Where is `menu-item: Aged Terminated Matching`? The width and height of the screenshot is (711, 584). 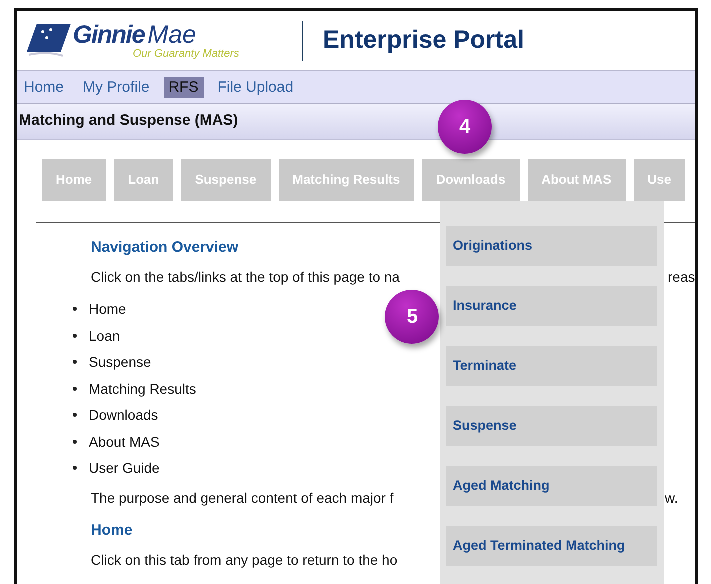
menu-item: Aged Terminated Matching is located at coordinates (551, 546).